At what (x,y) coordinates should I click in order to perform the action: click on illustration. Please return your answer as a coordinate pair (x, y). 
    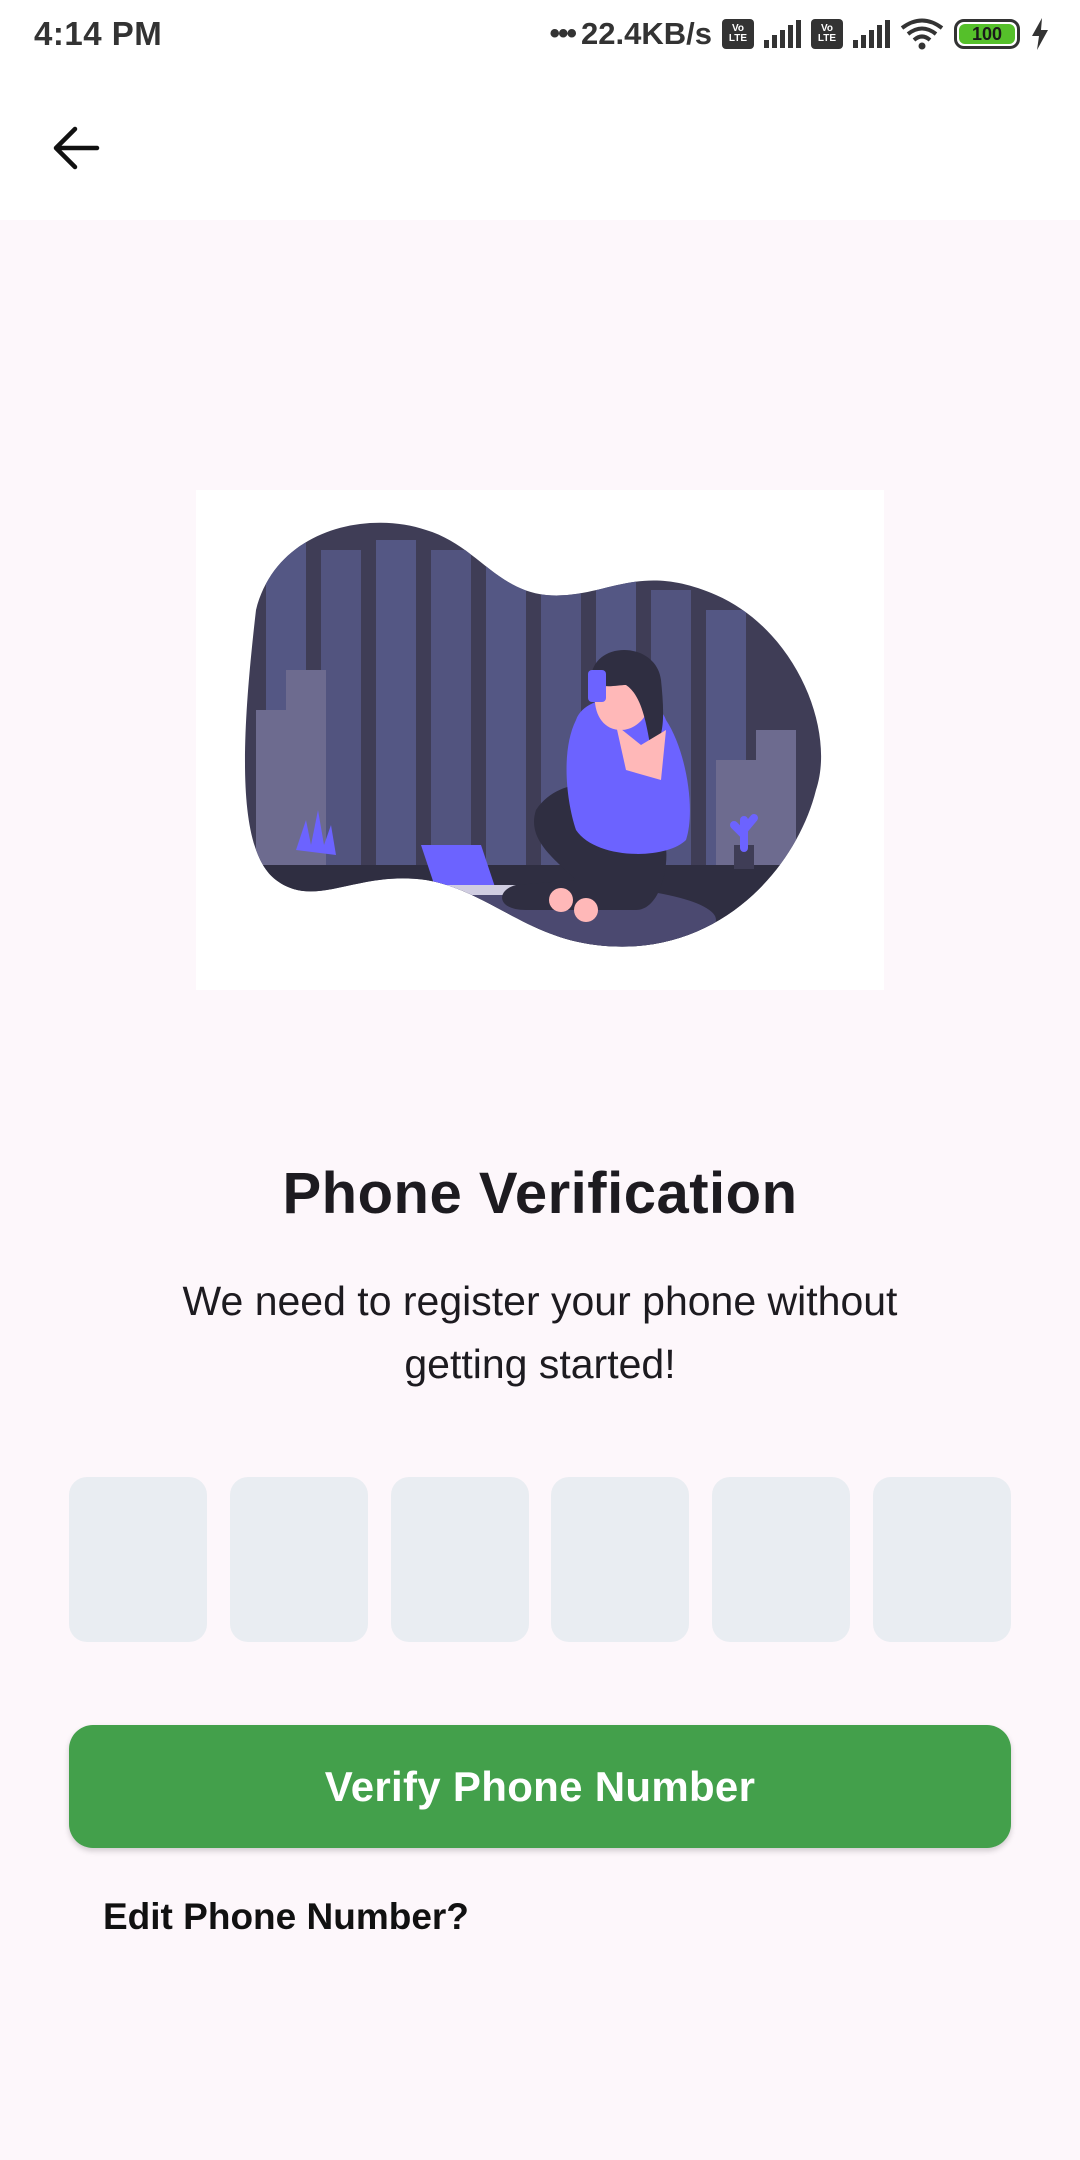
    Looking at the image, I should click on (540, 740).